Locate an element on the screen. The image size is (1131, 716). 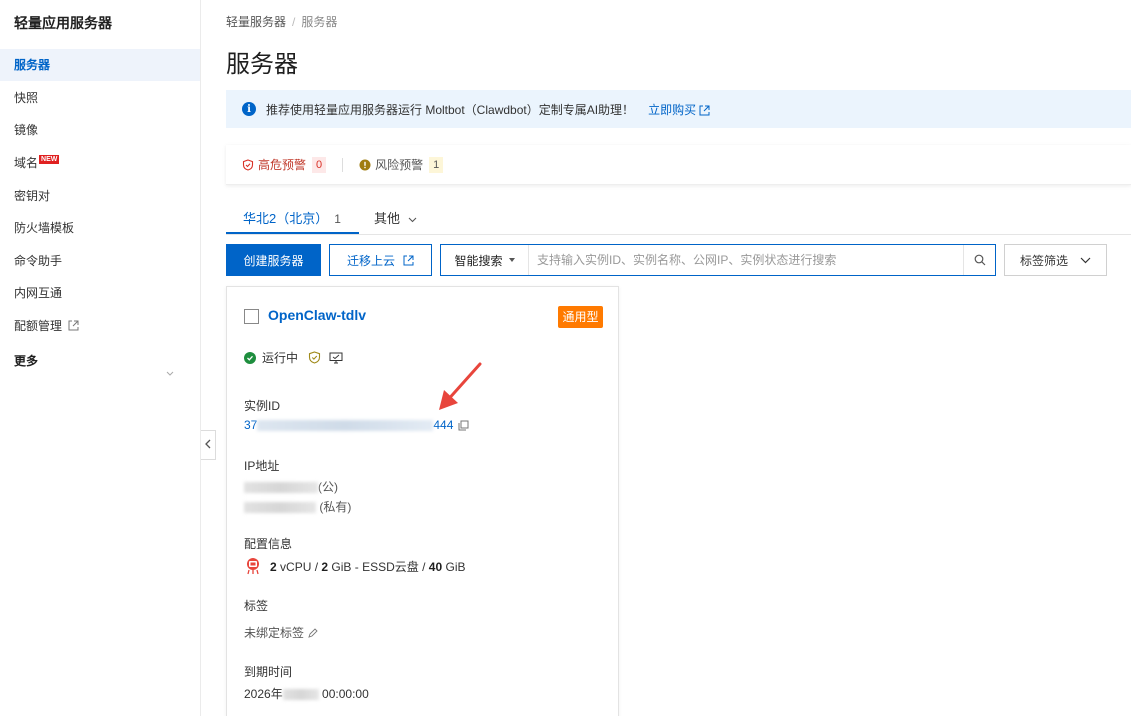
sidebar-item-firewall-templates: 防火墙模板 is located at coordinates (100, 228).